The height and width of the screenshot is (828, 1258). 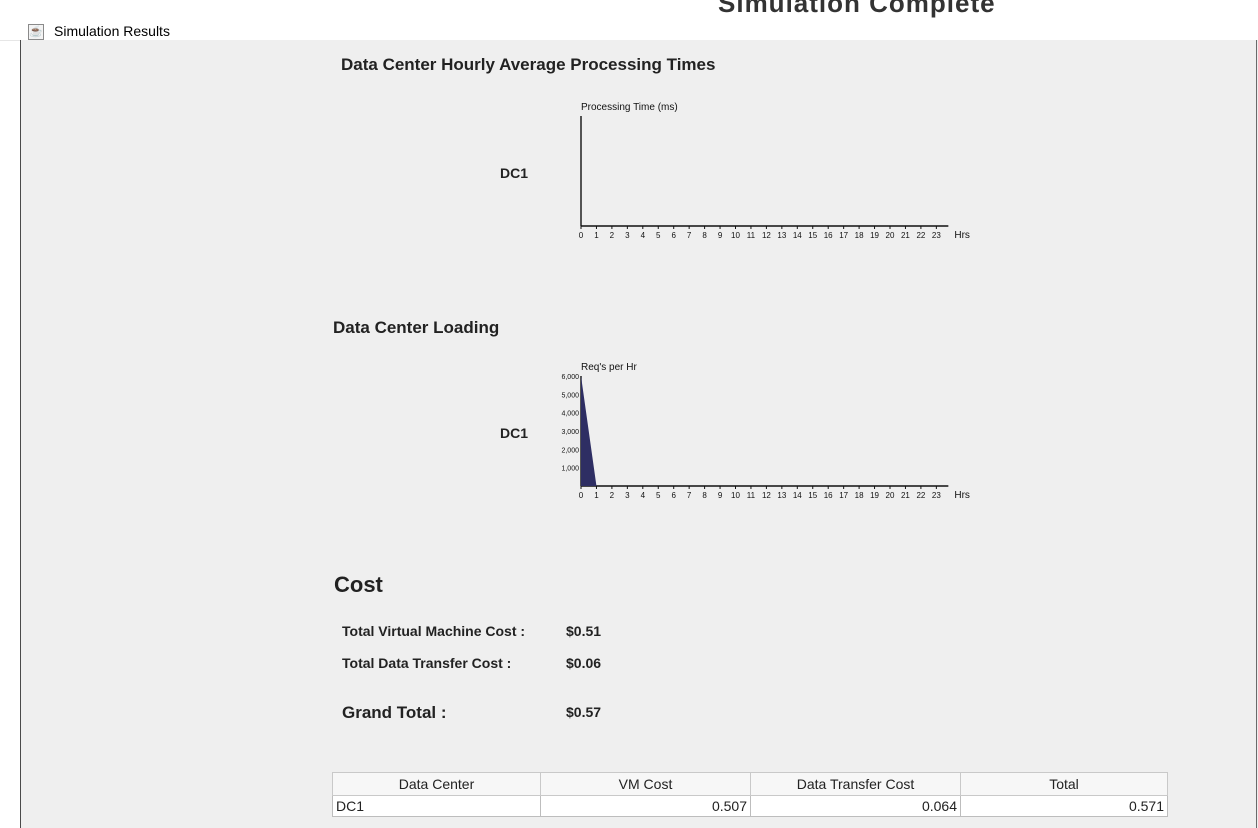 What do you see at coordinates (570, 395) in the screenshot?
I see `y-tick-label: 5,000` at bounding box center [570, 395].